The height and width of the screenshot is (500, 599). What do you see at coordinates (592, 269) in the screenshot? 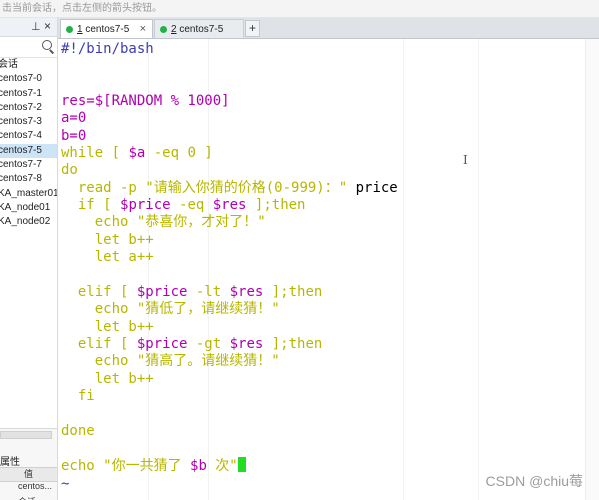
I see `vertical-scrollbar` at bounding box center [592, 269].